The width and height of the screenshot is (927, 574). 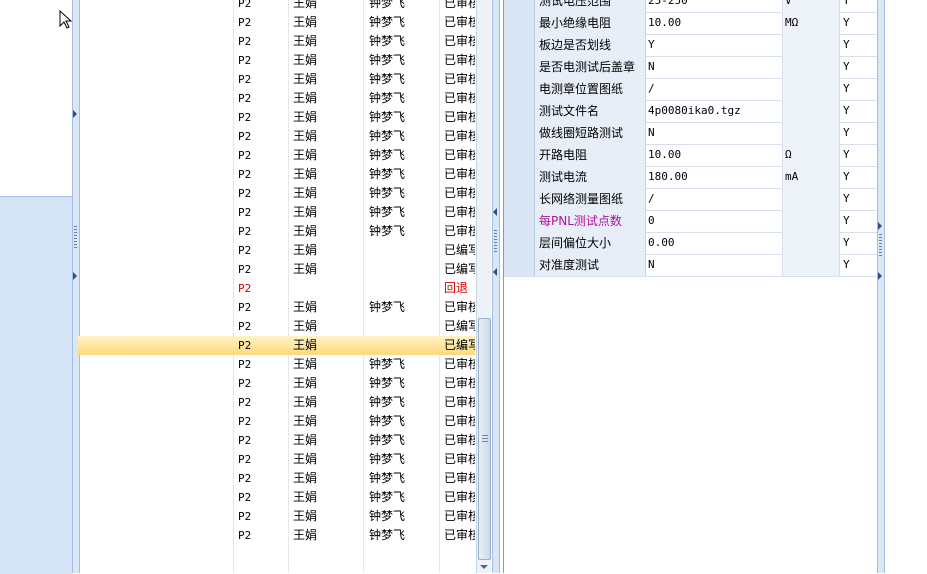 I want to click on tree-cell-status: 已编写, so click(x=459, y=269).